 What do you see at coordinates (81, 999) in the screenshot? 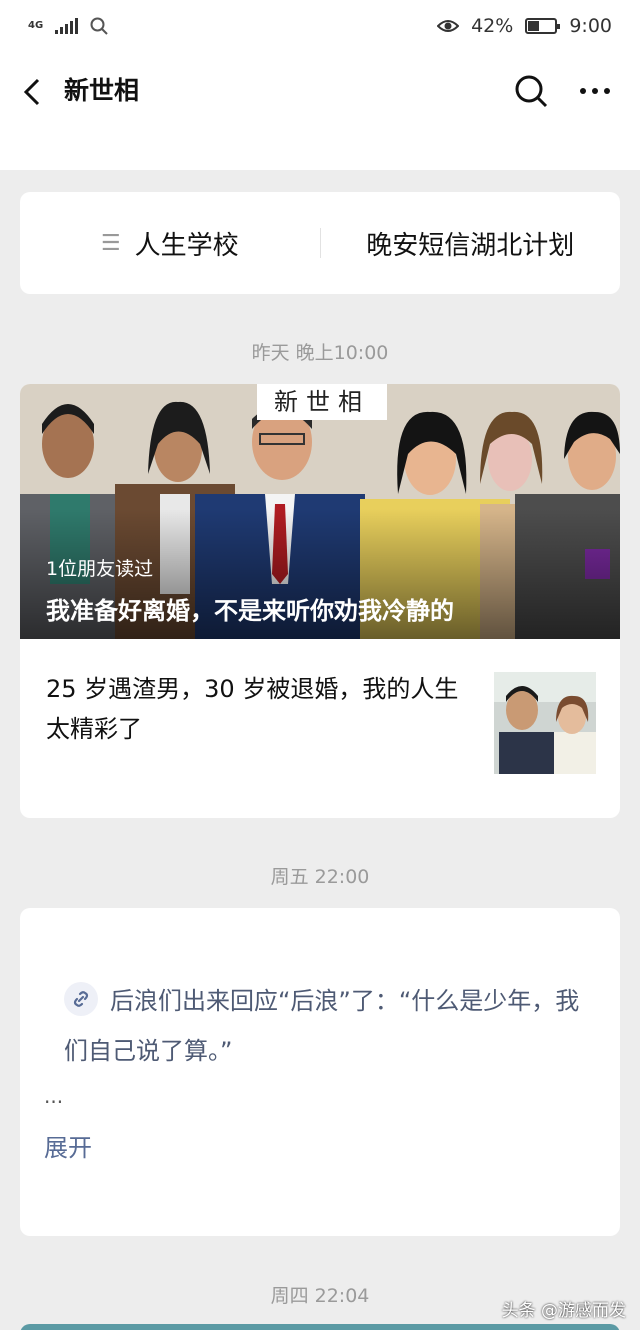
I see `link-icon` at bounding box center [81, 999].